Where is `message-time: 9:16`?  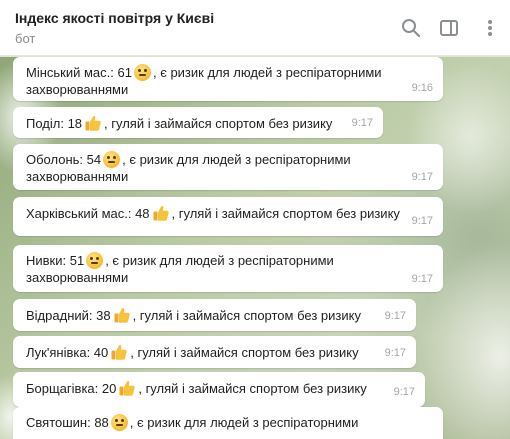 message-time: 9:16 is located at coordinates (422, 88).